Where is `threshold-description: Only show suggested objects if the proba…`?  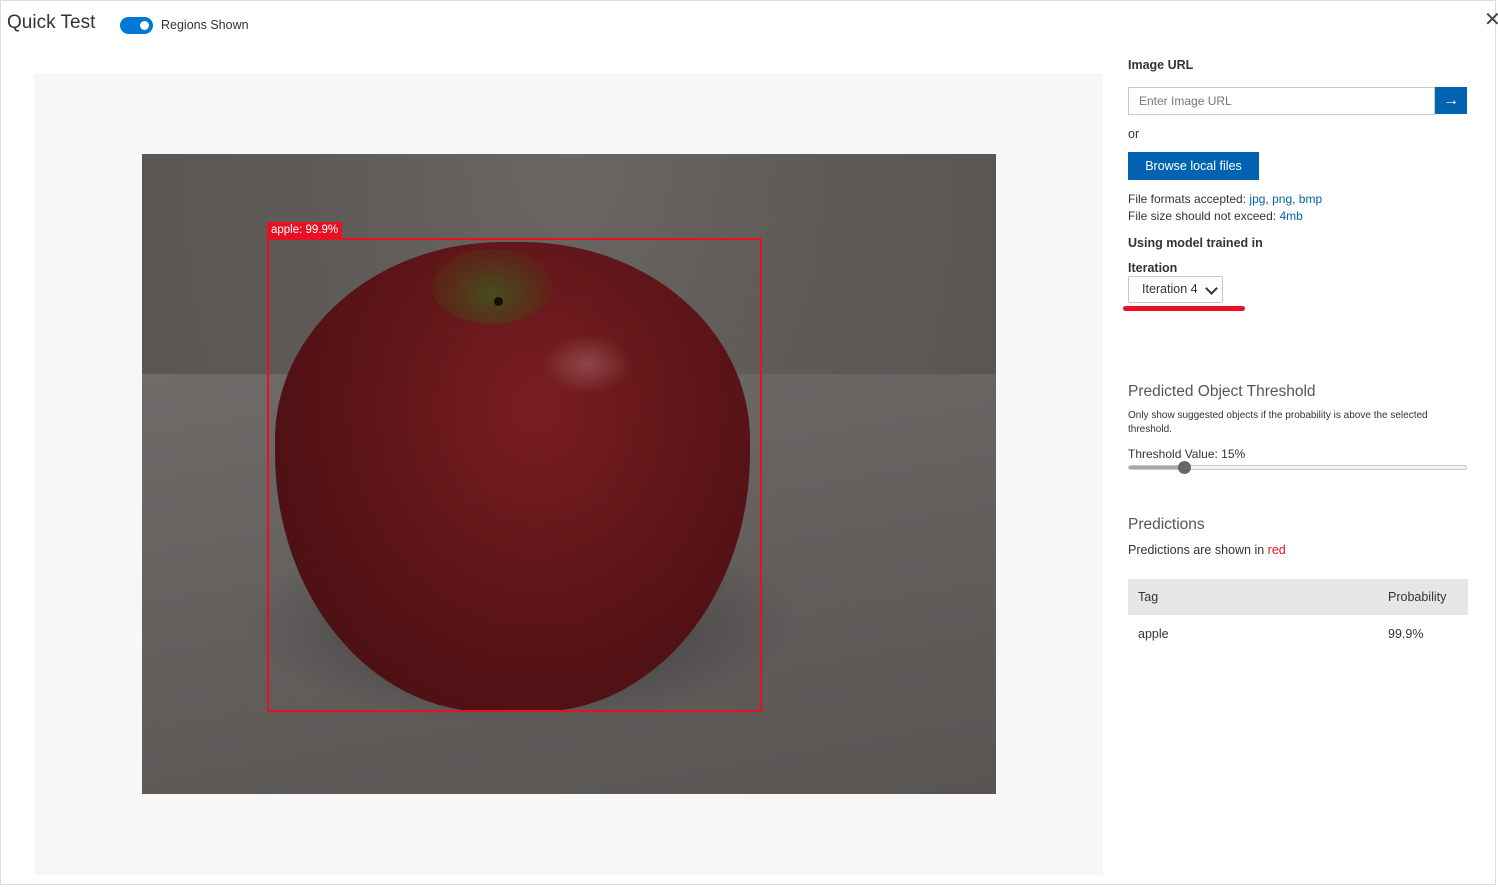 threshold-description: Only show suggested objects if the proba… is located at coordinates (1278, 422).